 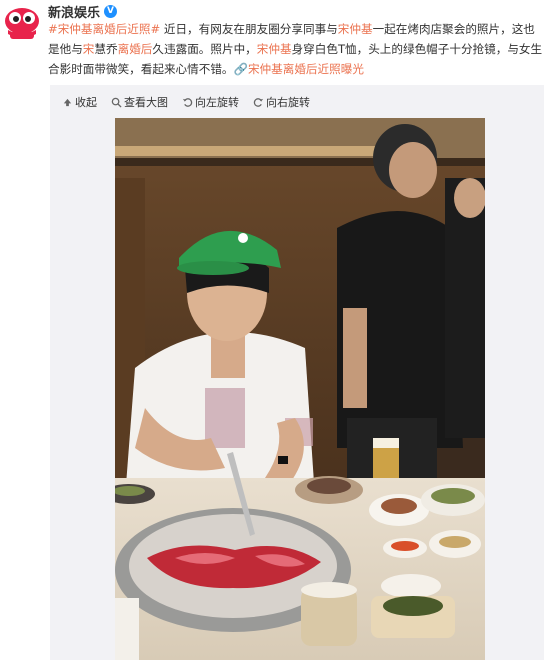 I want to click on link-icon: 🔗, so click(x=240, y=69).